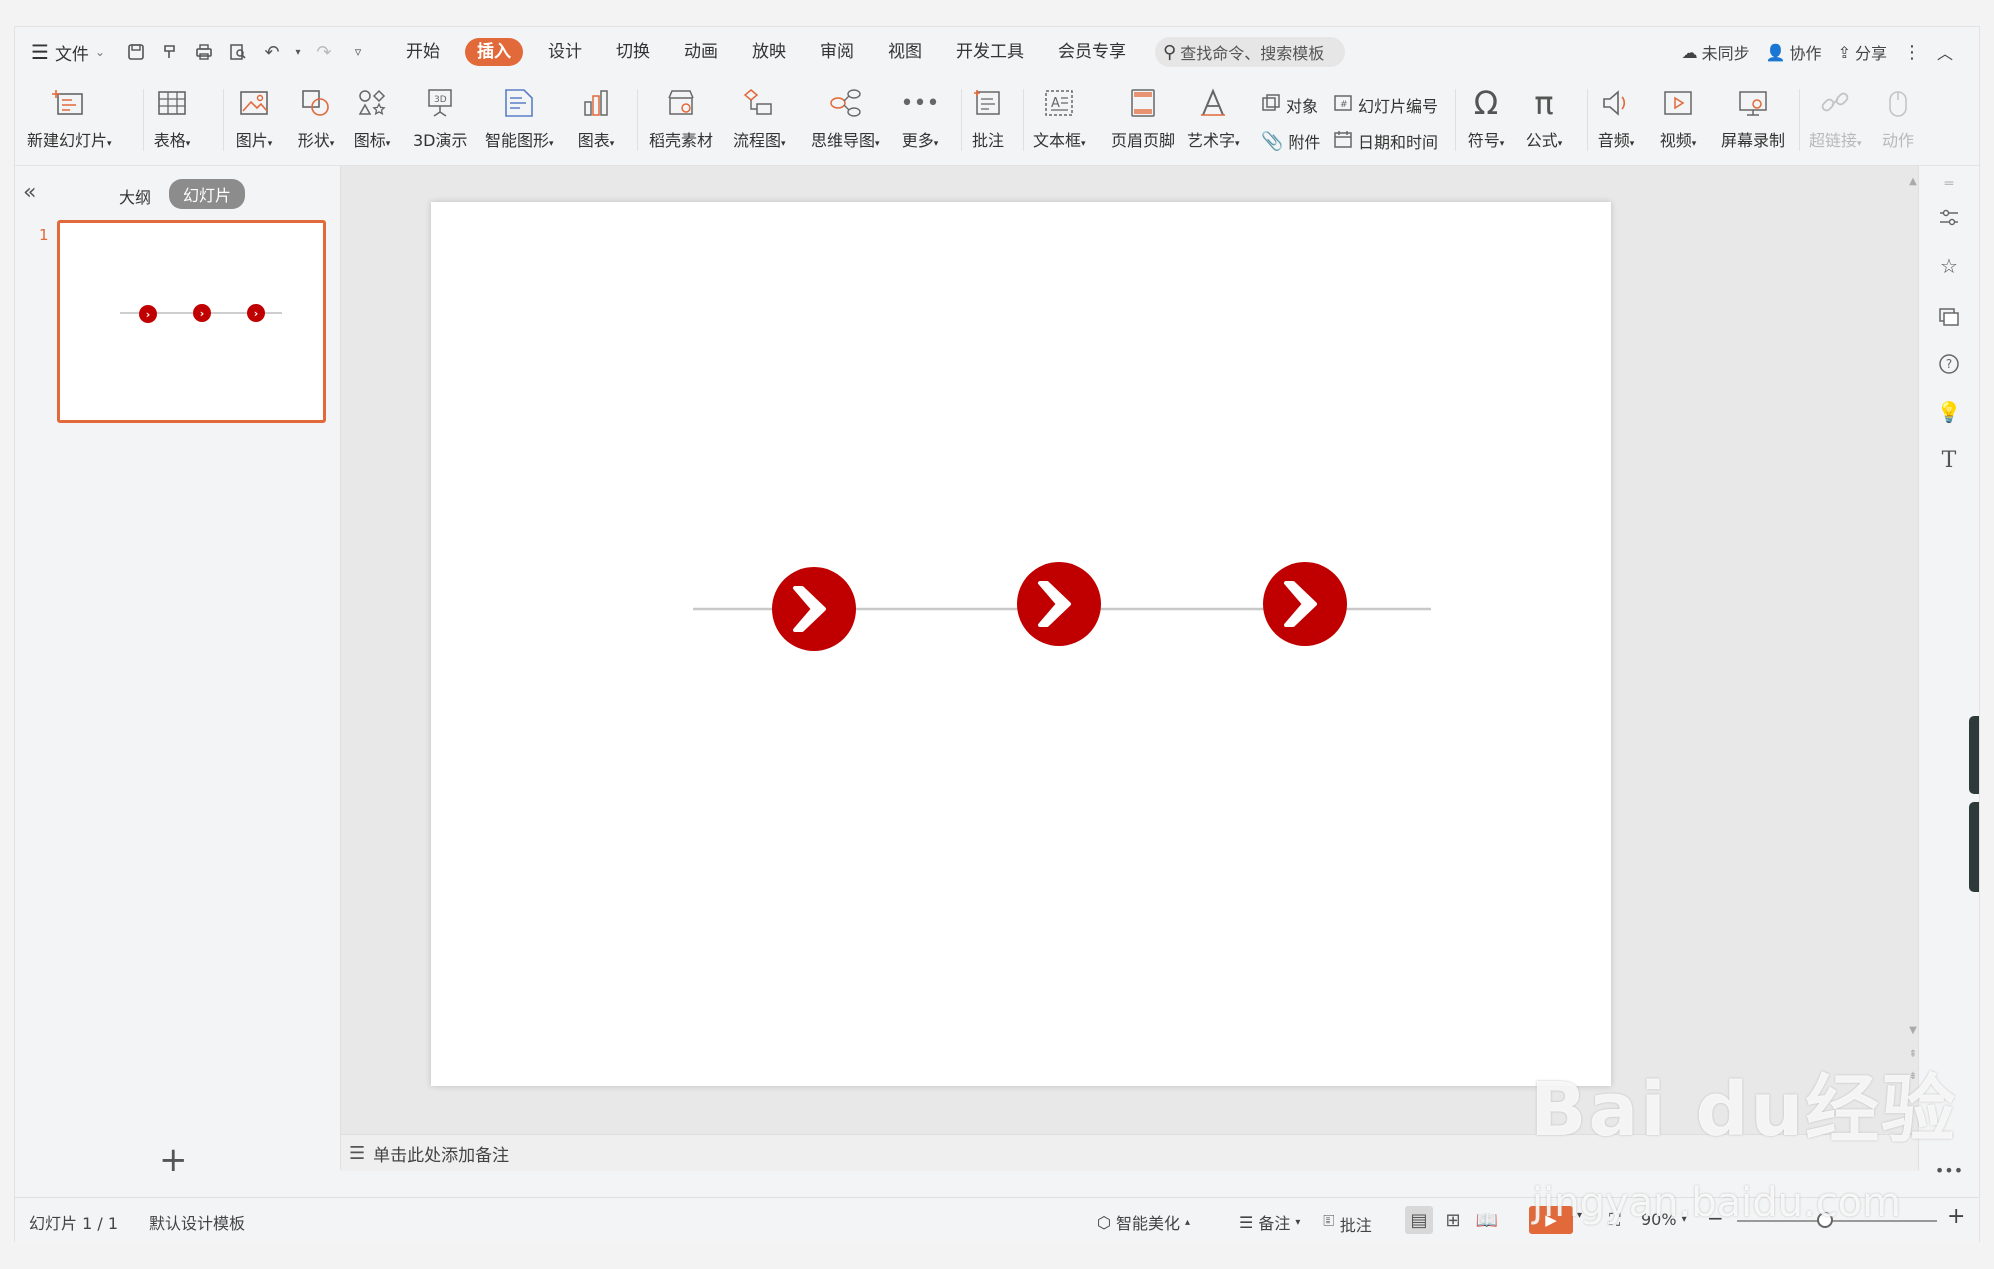 This screenshot has height=1269, width=1994. What do you see at coordinates (238, 52) in the screenshot?
I see `print-preview-icon` at bounding box center [238, 52].